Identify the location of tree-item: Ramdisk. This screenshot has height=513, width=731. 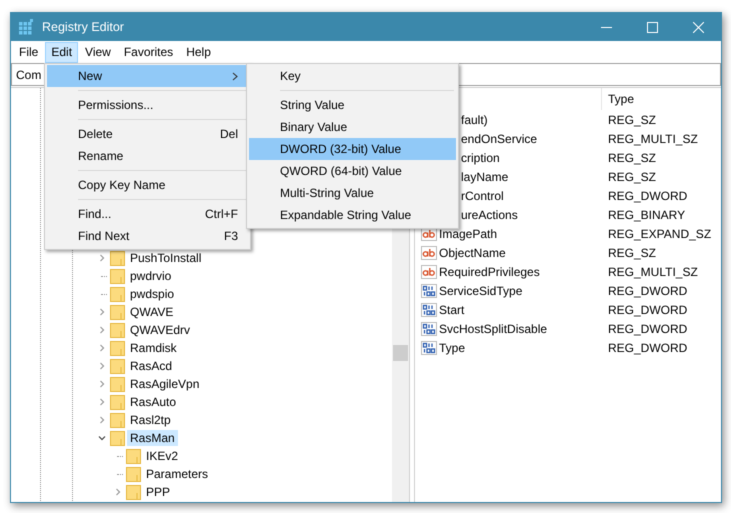
(153, 348).